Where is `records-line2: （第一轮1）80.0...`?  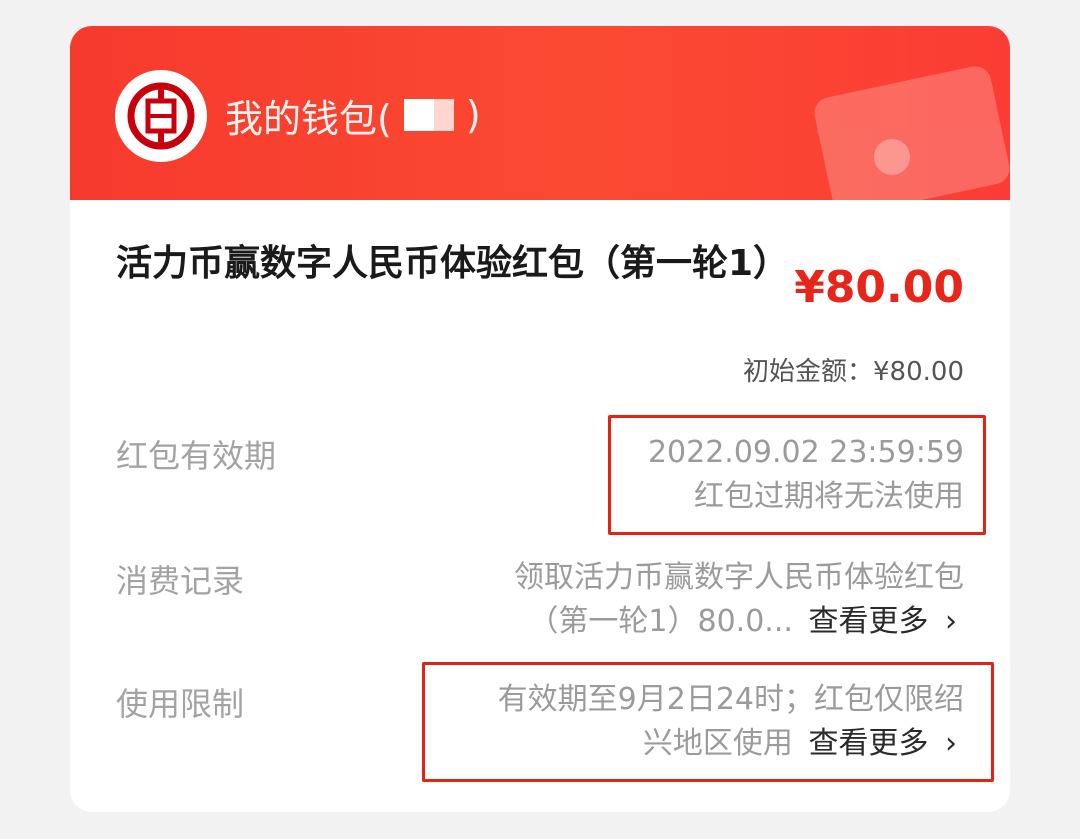
records-line2: （第一轮1）80.0... is located at coordinates (660, 621).